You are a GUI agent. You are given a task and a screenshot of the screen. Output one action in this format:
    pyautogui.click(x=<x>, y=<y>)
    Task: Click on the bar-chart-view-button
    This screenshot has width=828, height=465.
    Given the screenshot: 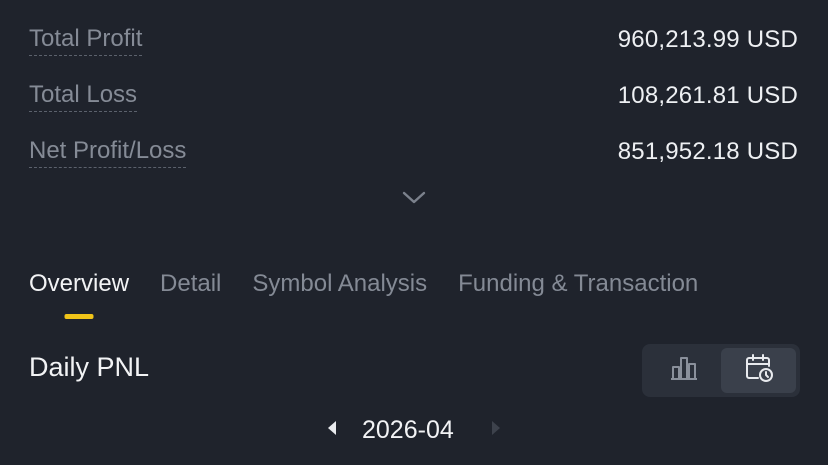 What is the action you would take?
    pyautogui.click(x=683, y=370)
    